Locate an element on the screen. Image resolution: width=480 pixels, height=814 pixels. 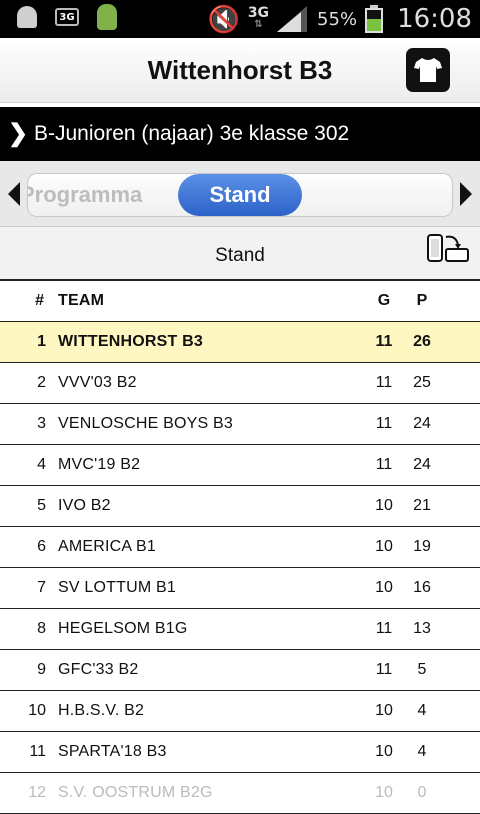
league-selector: ❯ B-Junioren (najaar) 3e klasse 302 is located at coordinates (240, 134).